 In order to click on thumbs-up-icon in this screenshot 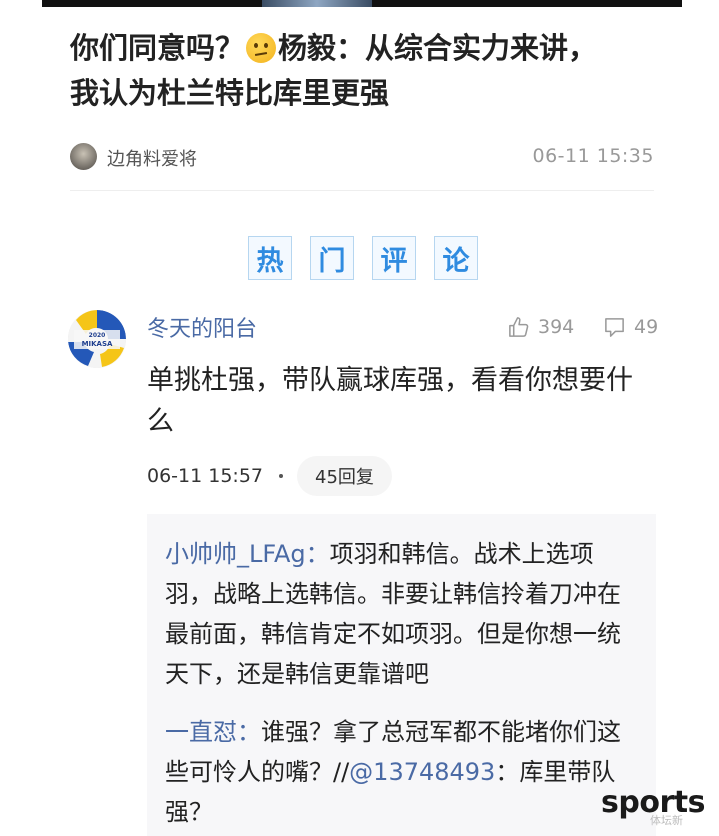, I will do `click(519, 326)`.